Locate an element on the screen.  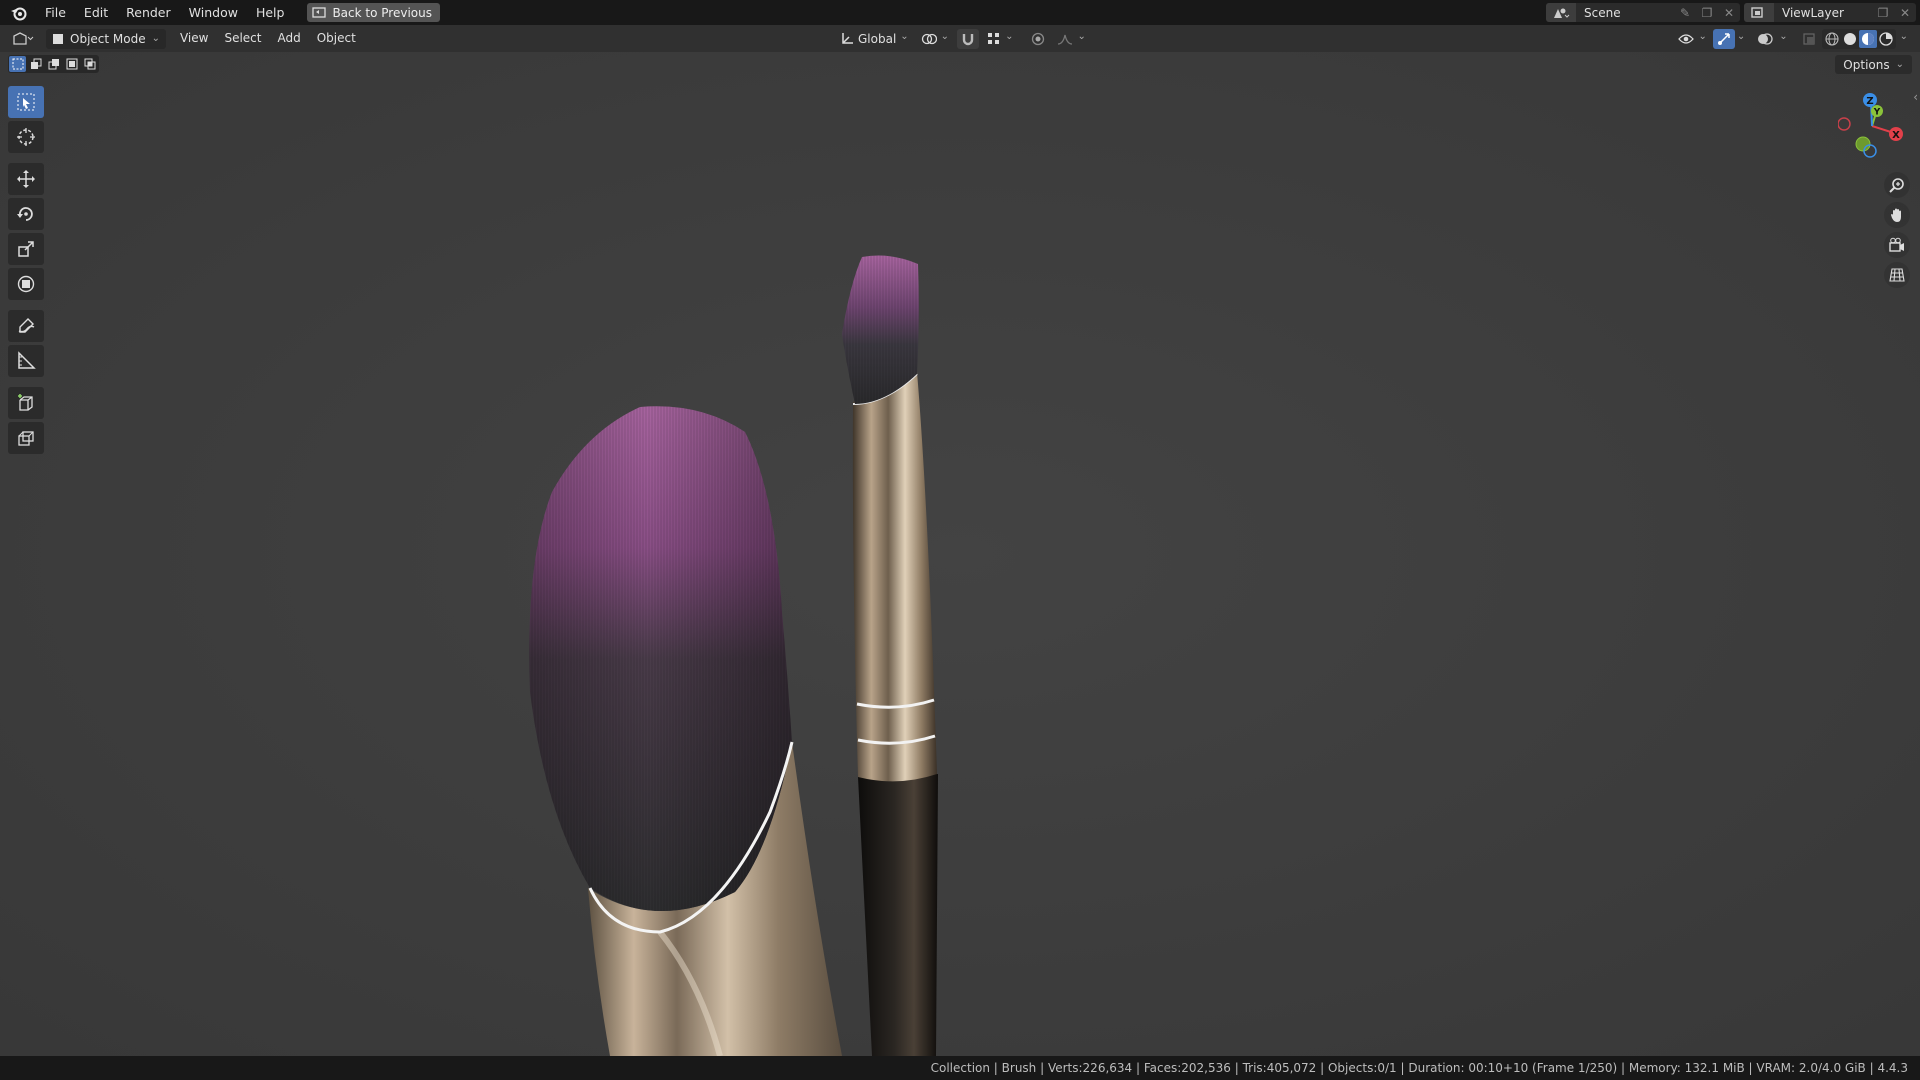
view-layer-selector: ViewLayer ❐ ✕ is located at coordinates (1830, 12).